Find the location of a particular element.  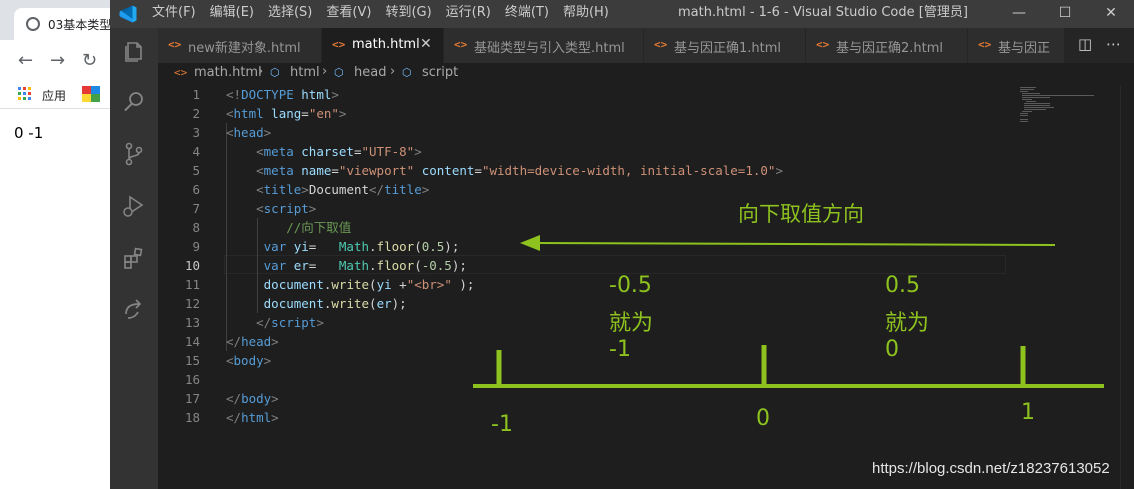

apps-label: 应用 is located at coordinates (54, 95).